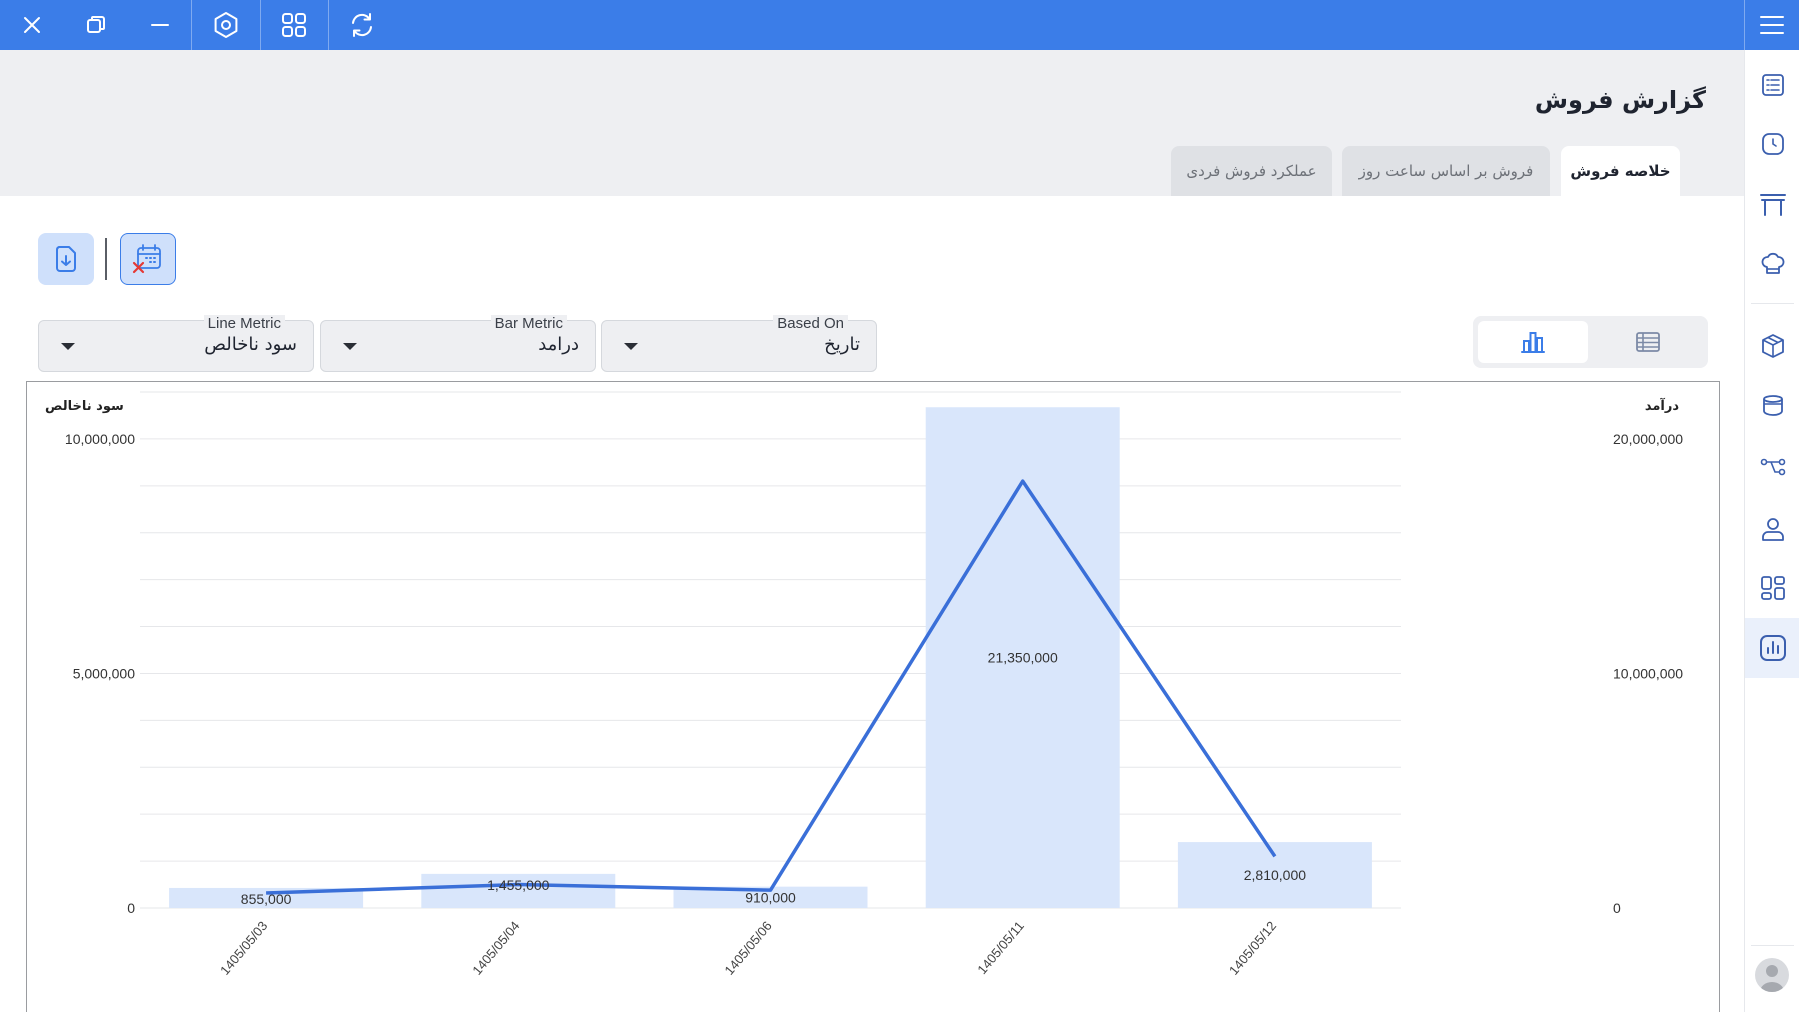  What do you see at coordinates (1648, 673) in the screenshot?
I see `right-tick-label: 10,000,000` at bounding box center [1648, 673].